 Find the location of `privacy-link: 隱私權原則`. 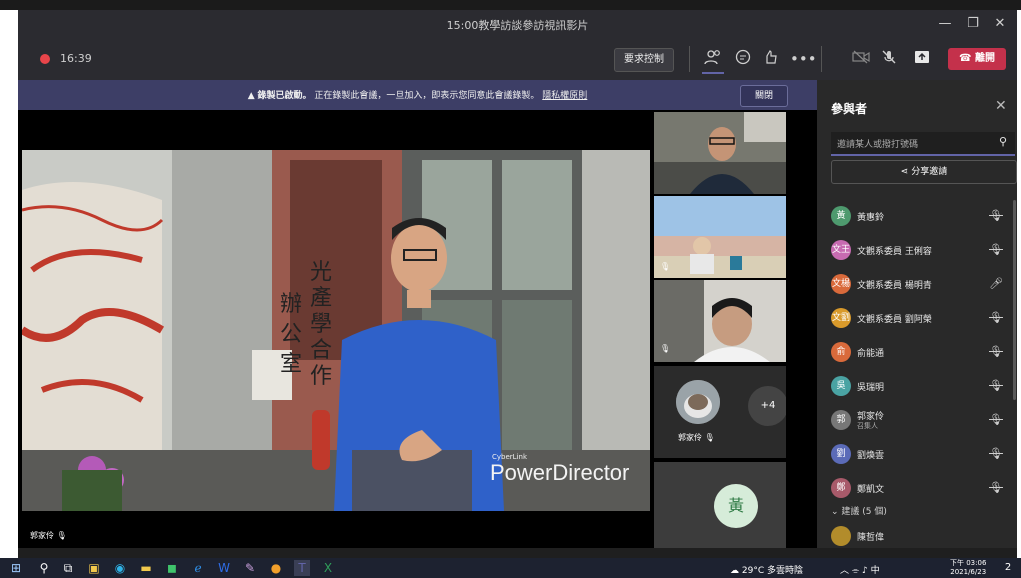

privacy-link: 隱私權原則 is located at coordinates (564, 96).